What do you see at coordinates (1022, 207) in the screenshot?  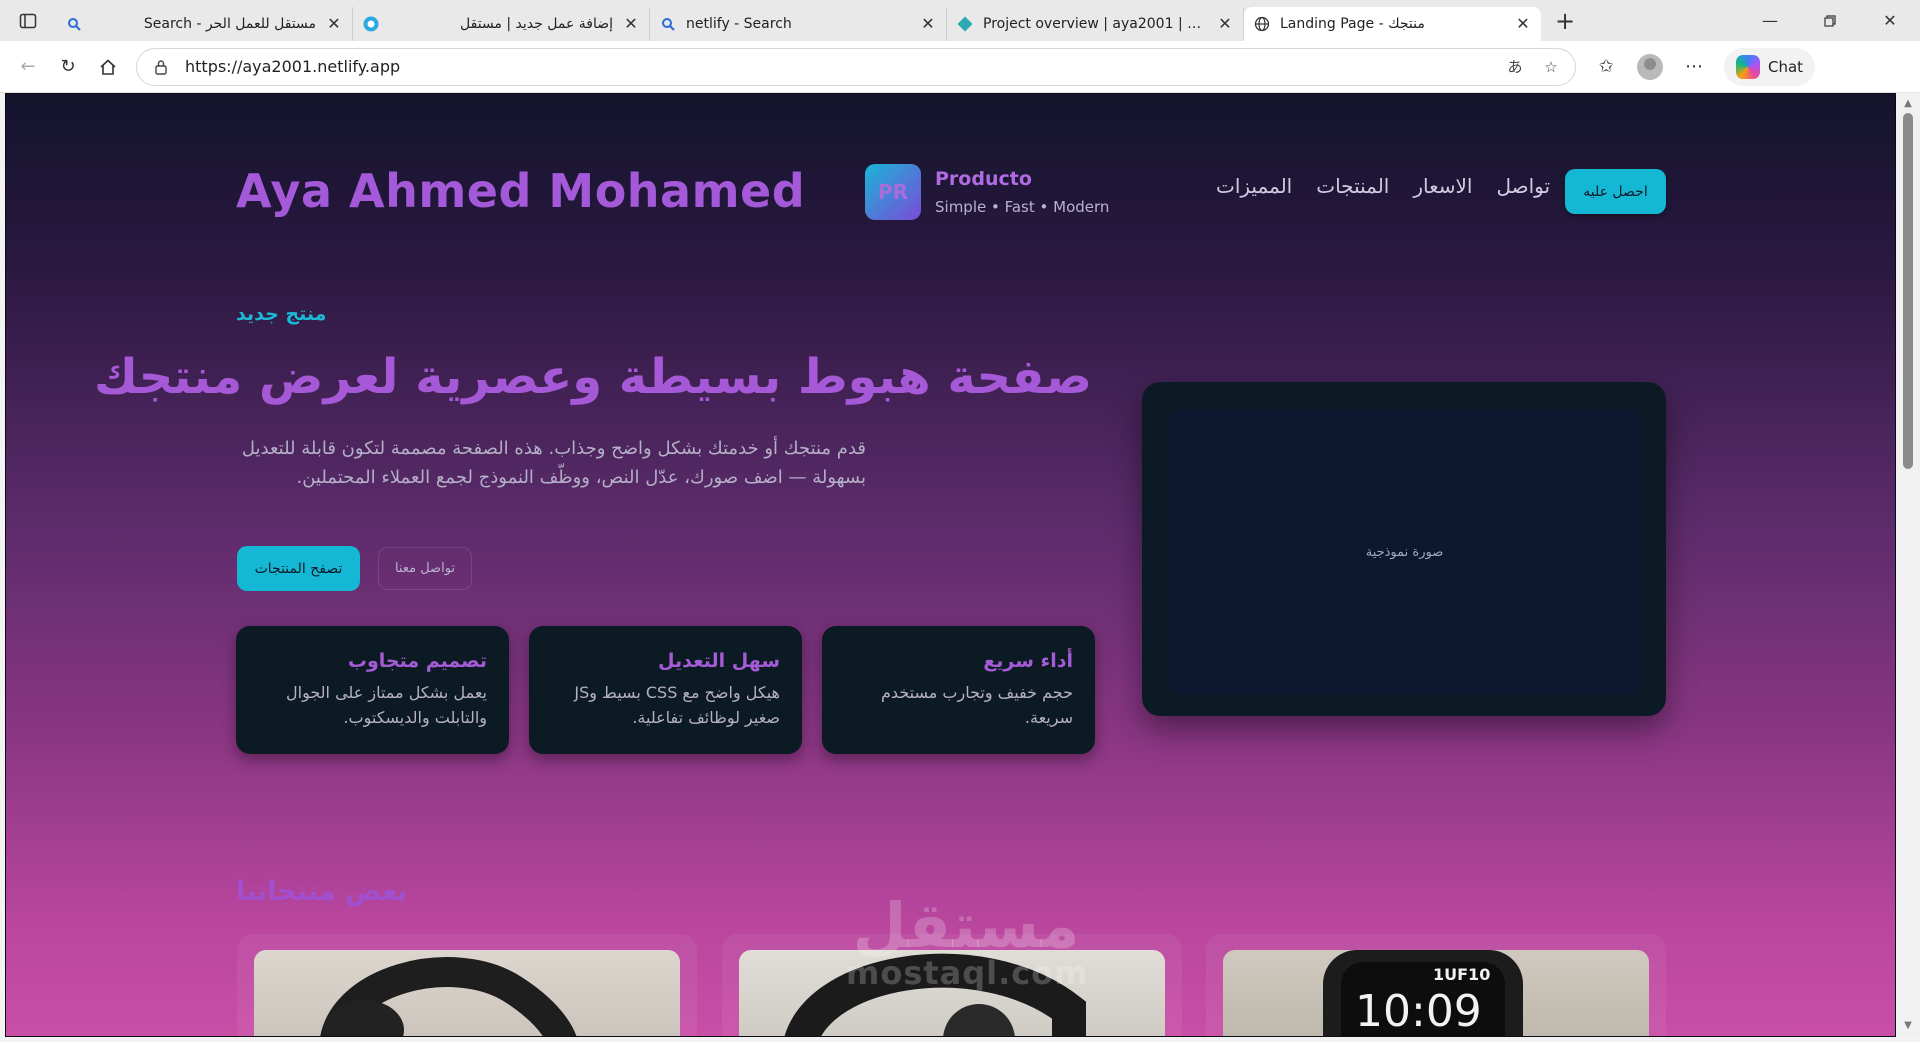 I see `logo-tagline: Simple • Fast • Modern` at bounding box center [1022, 207].